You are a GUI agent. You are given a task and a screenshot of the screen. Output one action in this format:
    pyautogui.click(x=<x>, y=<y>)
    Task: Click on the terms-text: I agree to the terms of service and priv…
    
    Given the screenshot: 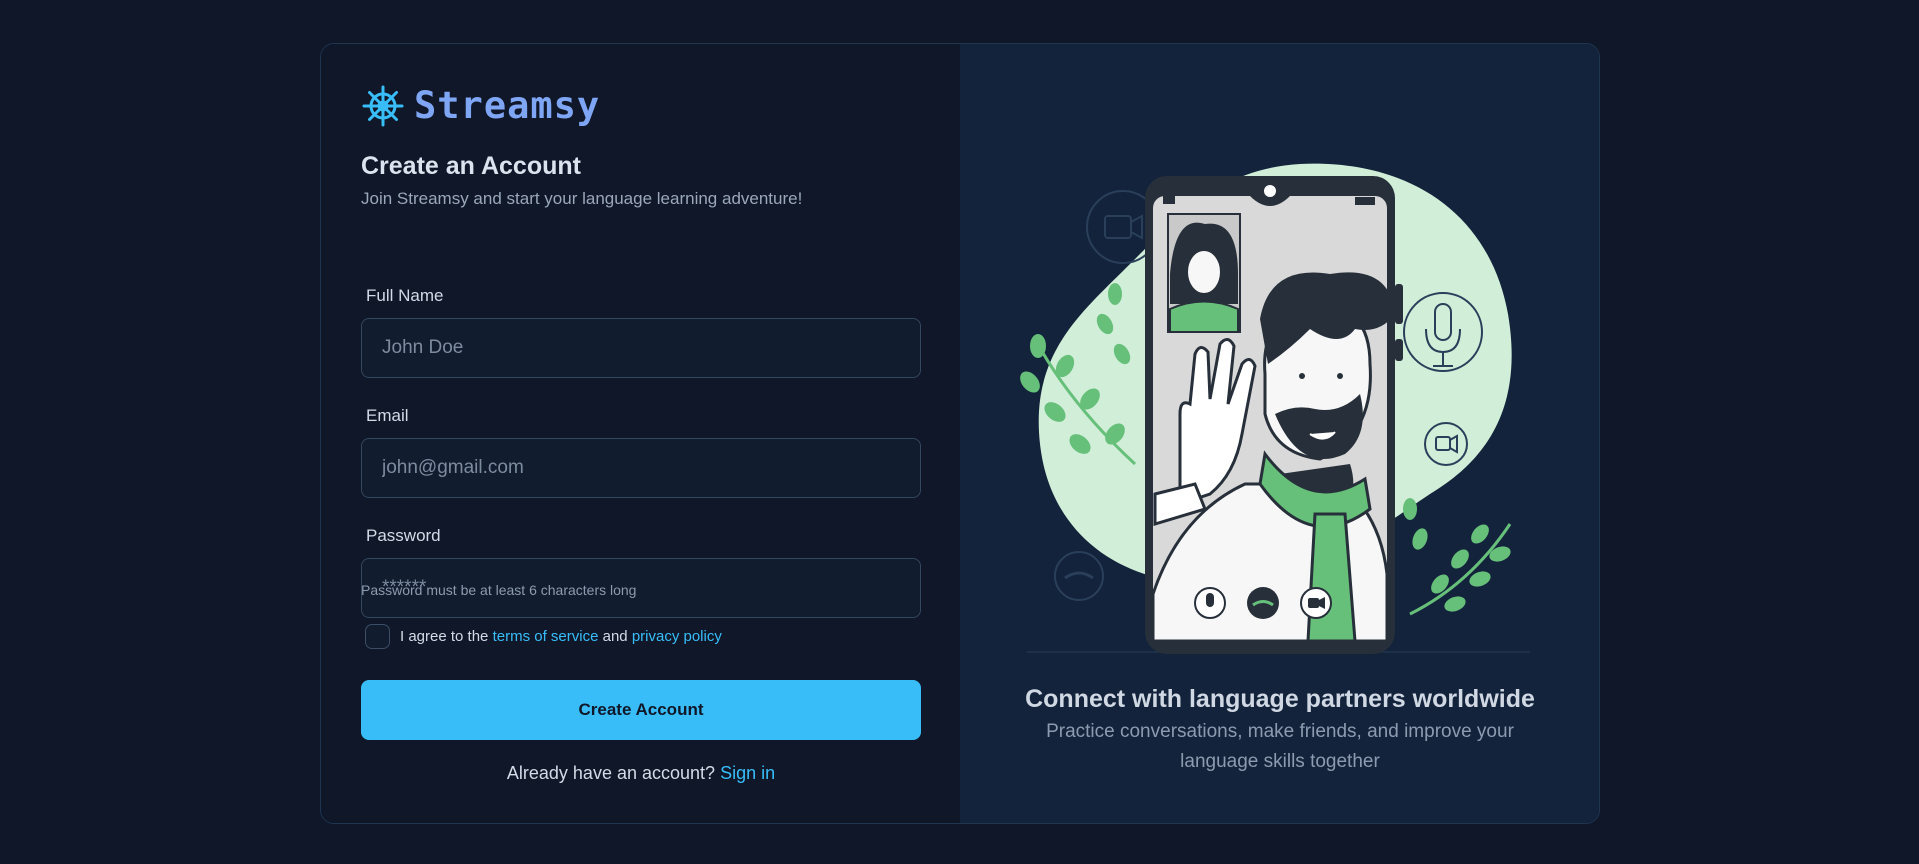 What is the action you would take?
    pyautogui.click(x=561, y=636)
    